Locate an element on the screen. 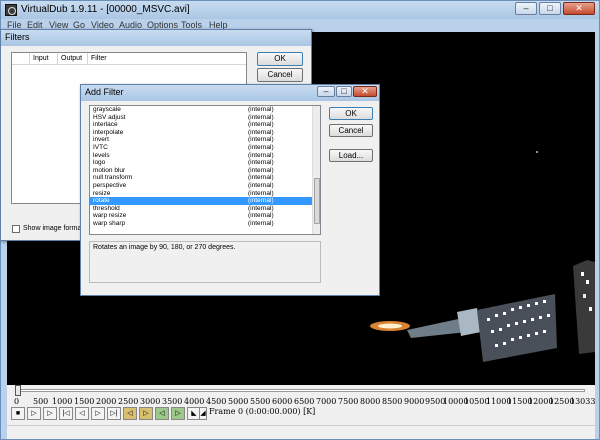 This screenshot has width=600, height=440. minimize-button: – is located at coordinates (526, 8).